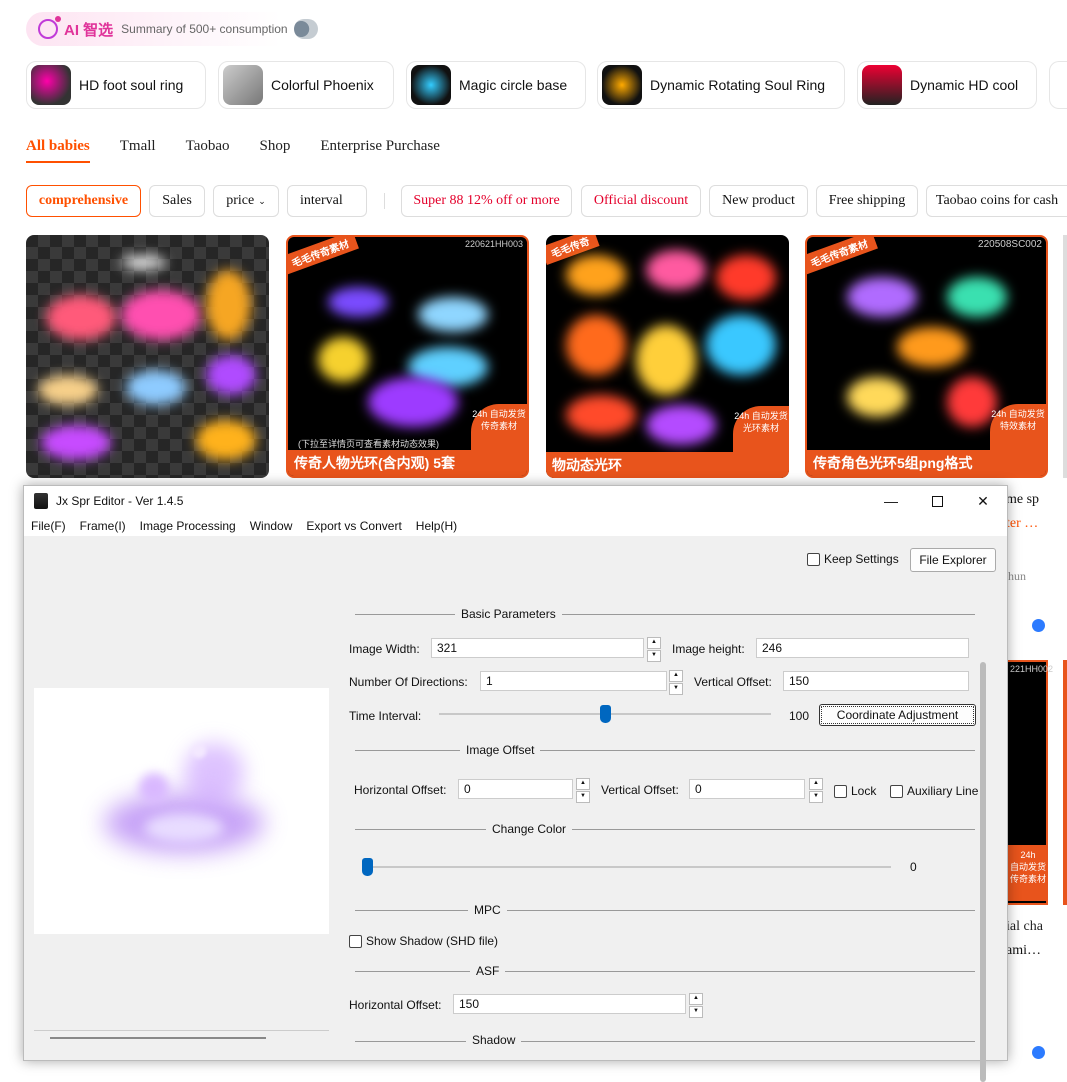  I want to click on product-code: 220508SC002, so click(1010, 244).